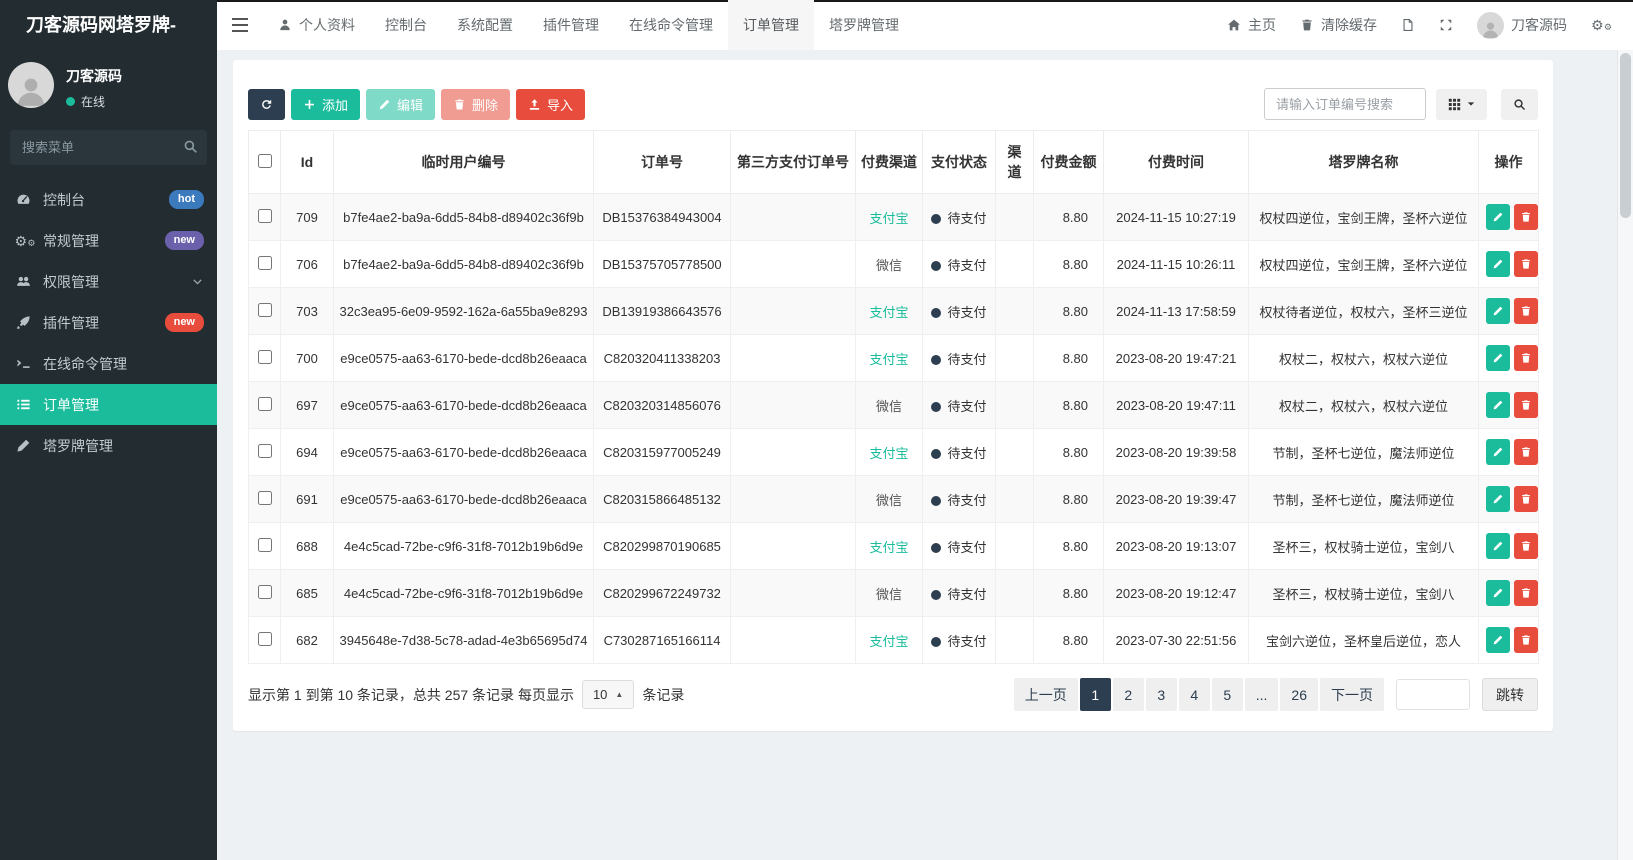 The image size is (1633, 860). Describe the element at coordinates (108, 240) in the screenshot. I see `sidebar-item-2: ⚙ ⚙ 常规管理 new` at that location.